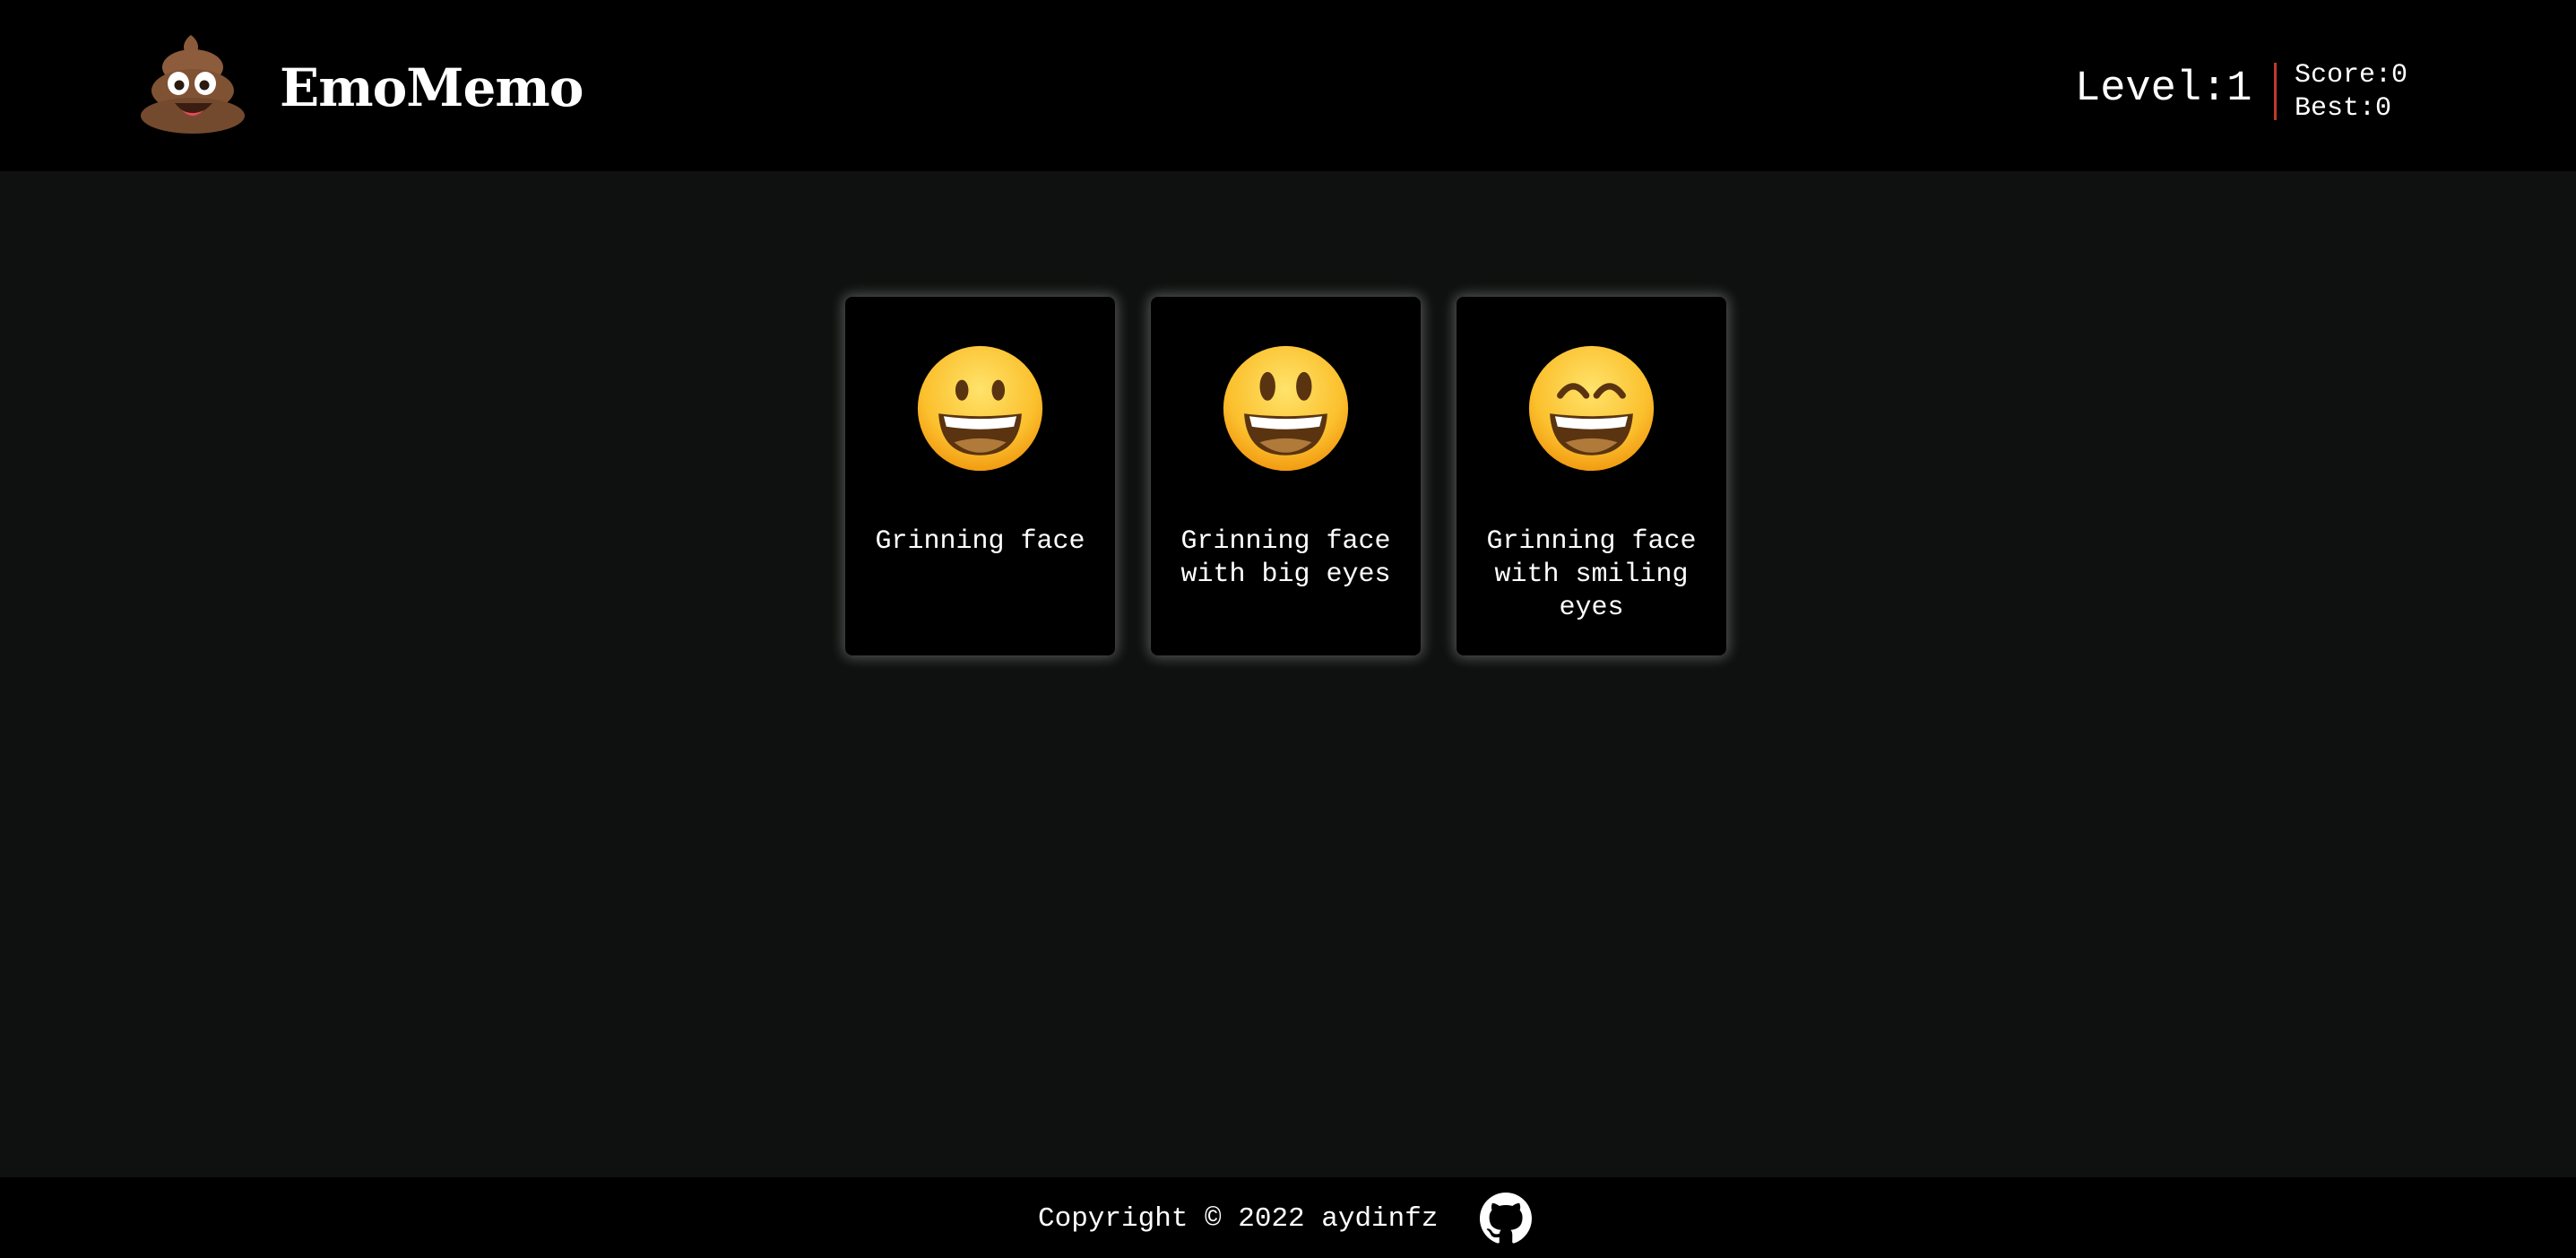 Image resolution: width=2576 pixels, height=1258 pixels. Describe the element at coordinates (1591, 476) in the screenshot. I see `emoji-card: Grinning face with smiling eyes` at that location.